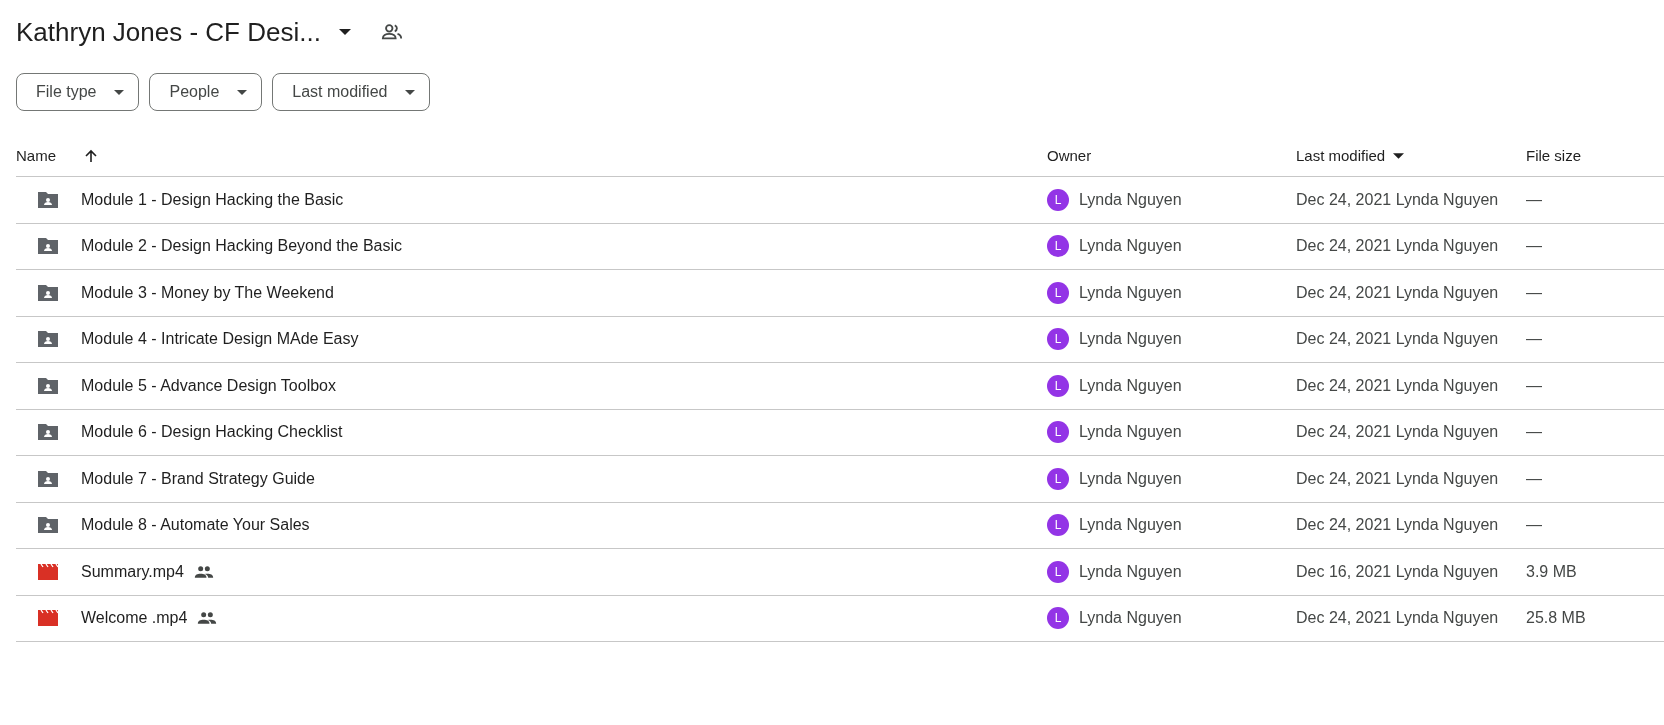 This screenshot has height=725, width=1664. I want to click on column-header: Name, so click(36, 155).